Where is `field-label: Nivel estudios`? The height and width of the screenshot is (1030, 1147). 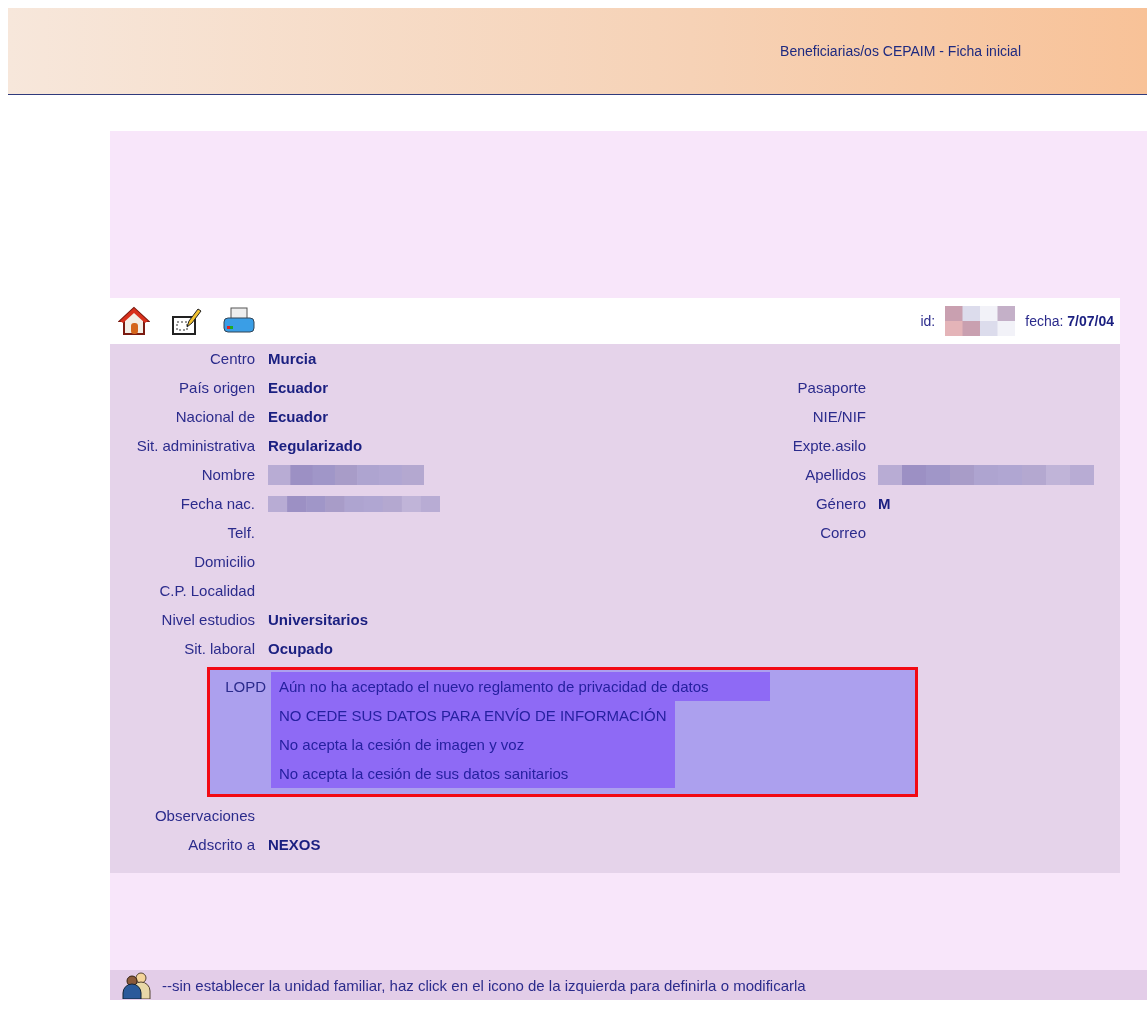 field-label: Nivel estudios is located at coordinates (208, 619).